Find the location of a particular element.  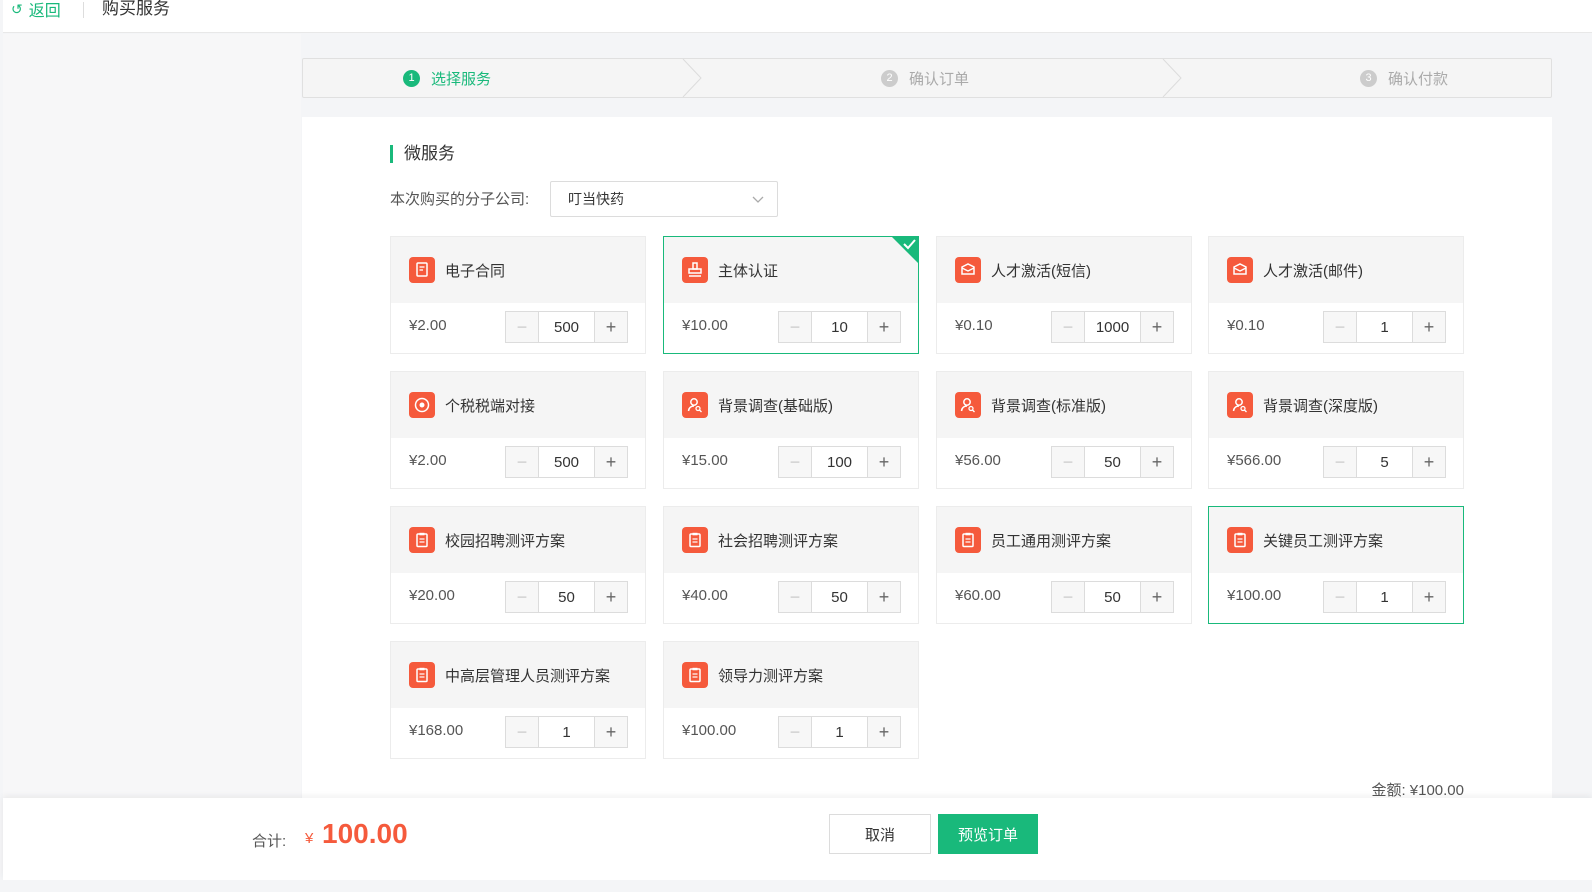

service-name: 校园招聘测评方案 is located at coordinates (505, 541).